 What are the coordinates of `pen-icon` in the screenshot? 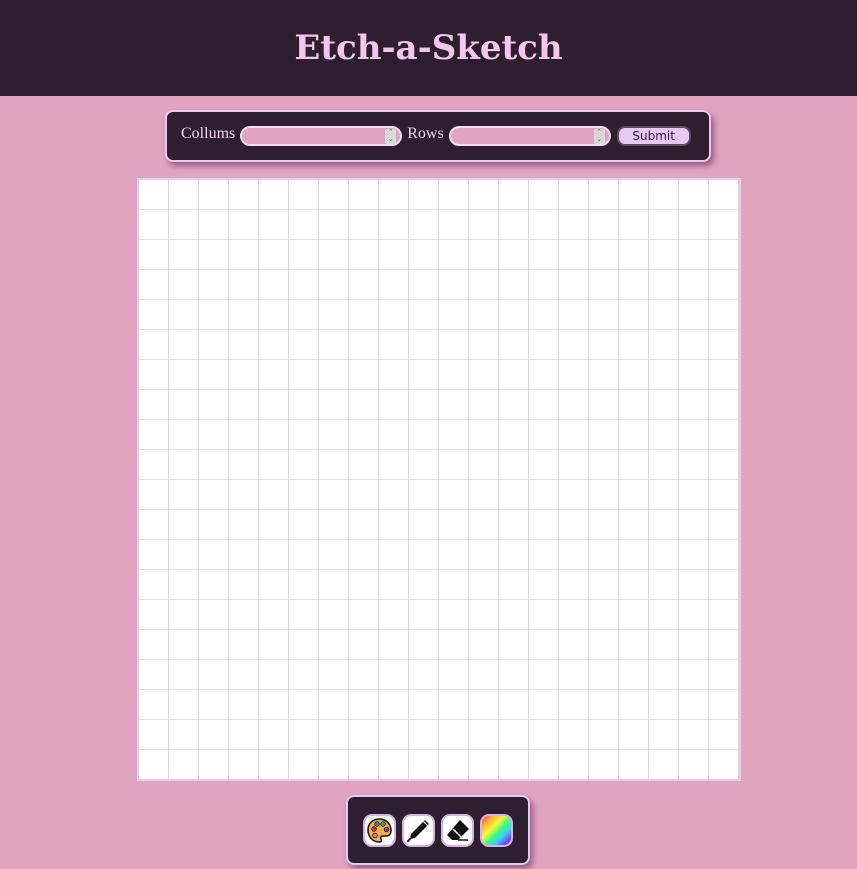 It's located at (418, 830).